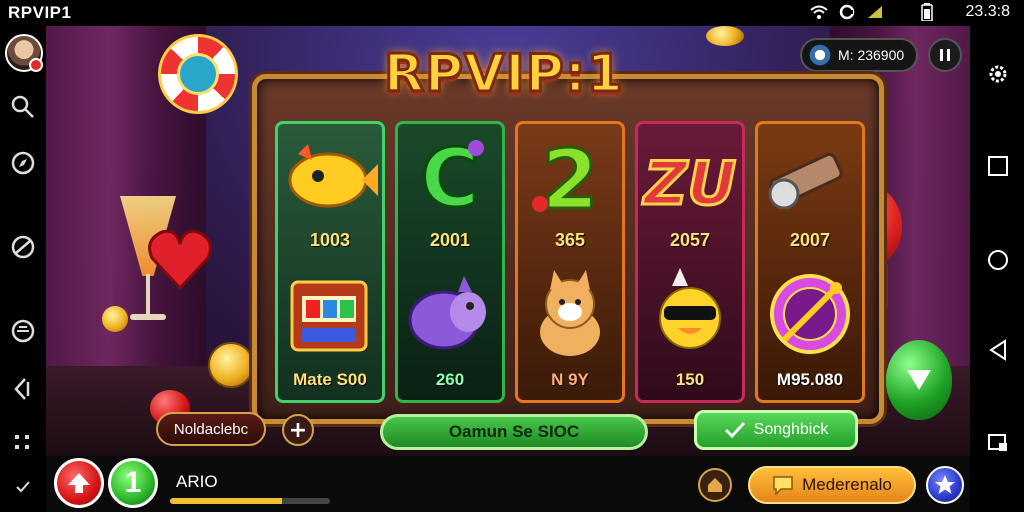  Describe the element at coordinates (569, 180) in the screenshot. I see `svg-text: 2` at that location.